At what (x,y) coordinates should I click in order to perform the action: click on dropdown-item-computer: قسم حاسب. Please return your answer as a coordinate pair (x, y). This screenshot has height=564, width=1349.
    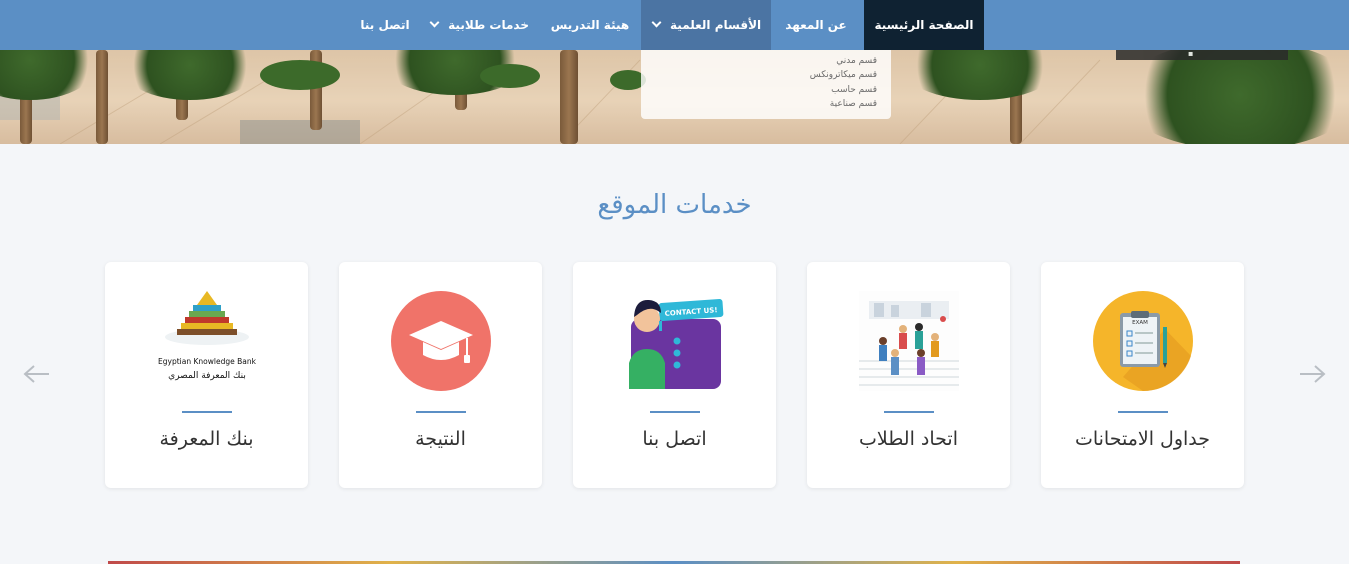
    Looking at the image, I should click on (854, 90).